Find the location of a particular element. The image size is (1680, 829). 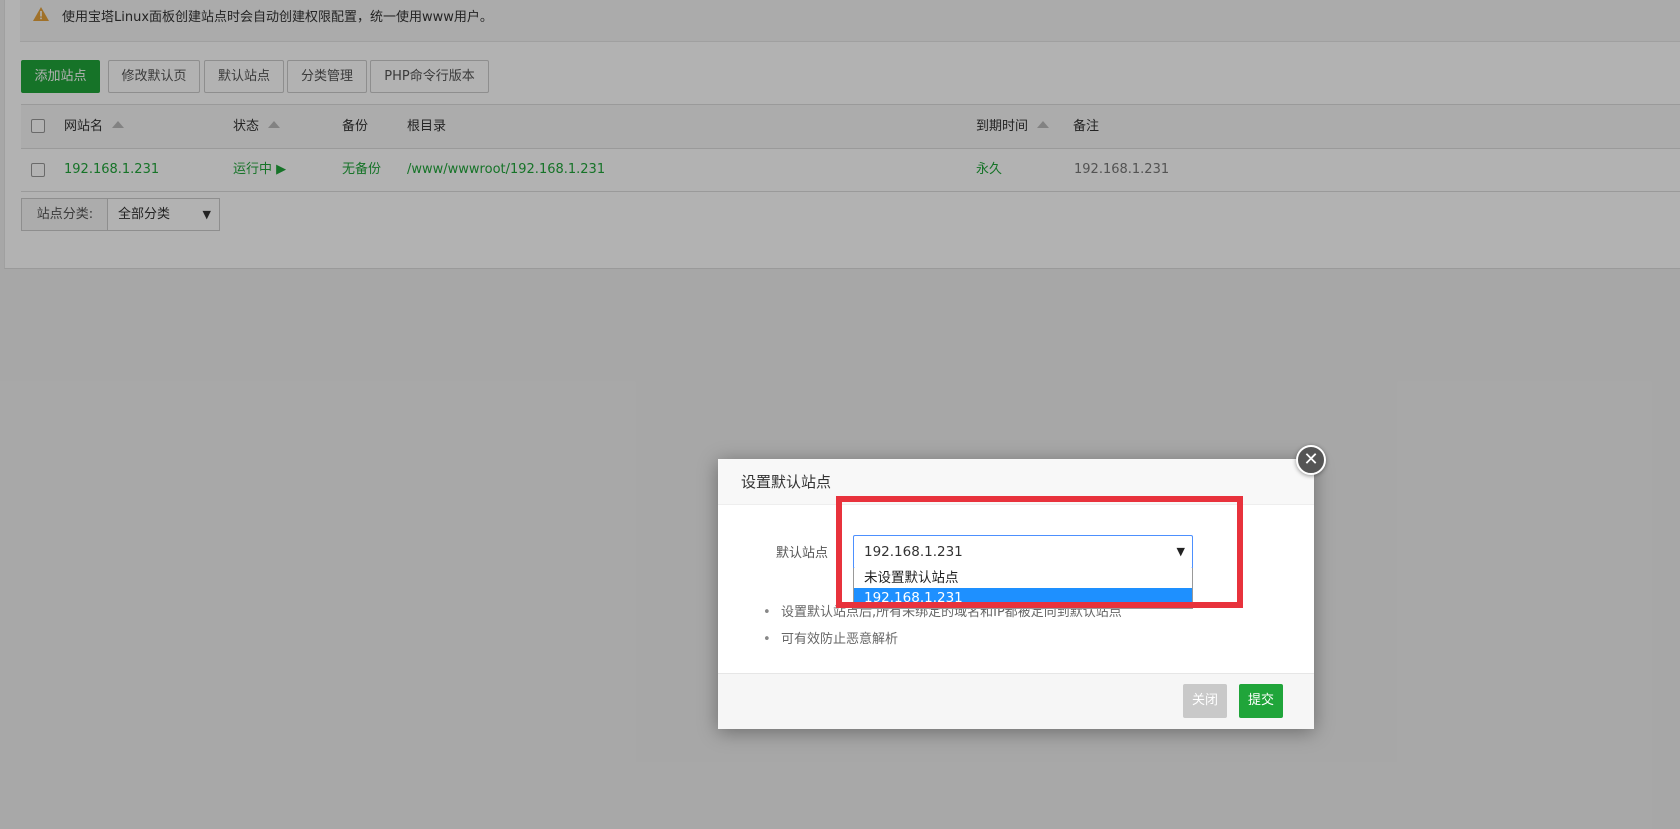

note-item: 可有效防止恶意解析 is located at coordinates (941, 639).